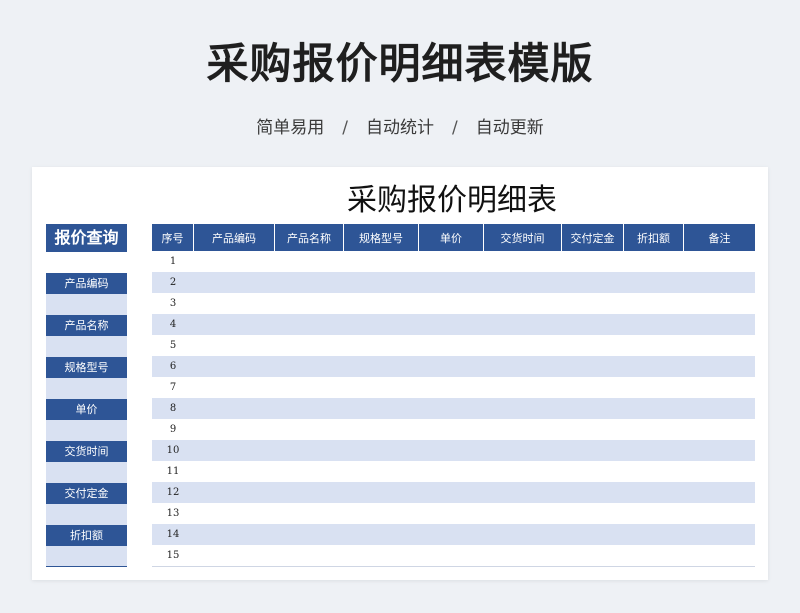 This screenshot has width=800, height=613. I want to click on table-row: 10, so click(453, 450).